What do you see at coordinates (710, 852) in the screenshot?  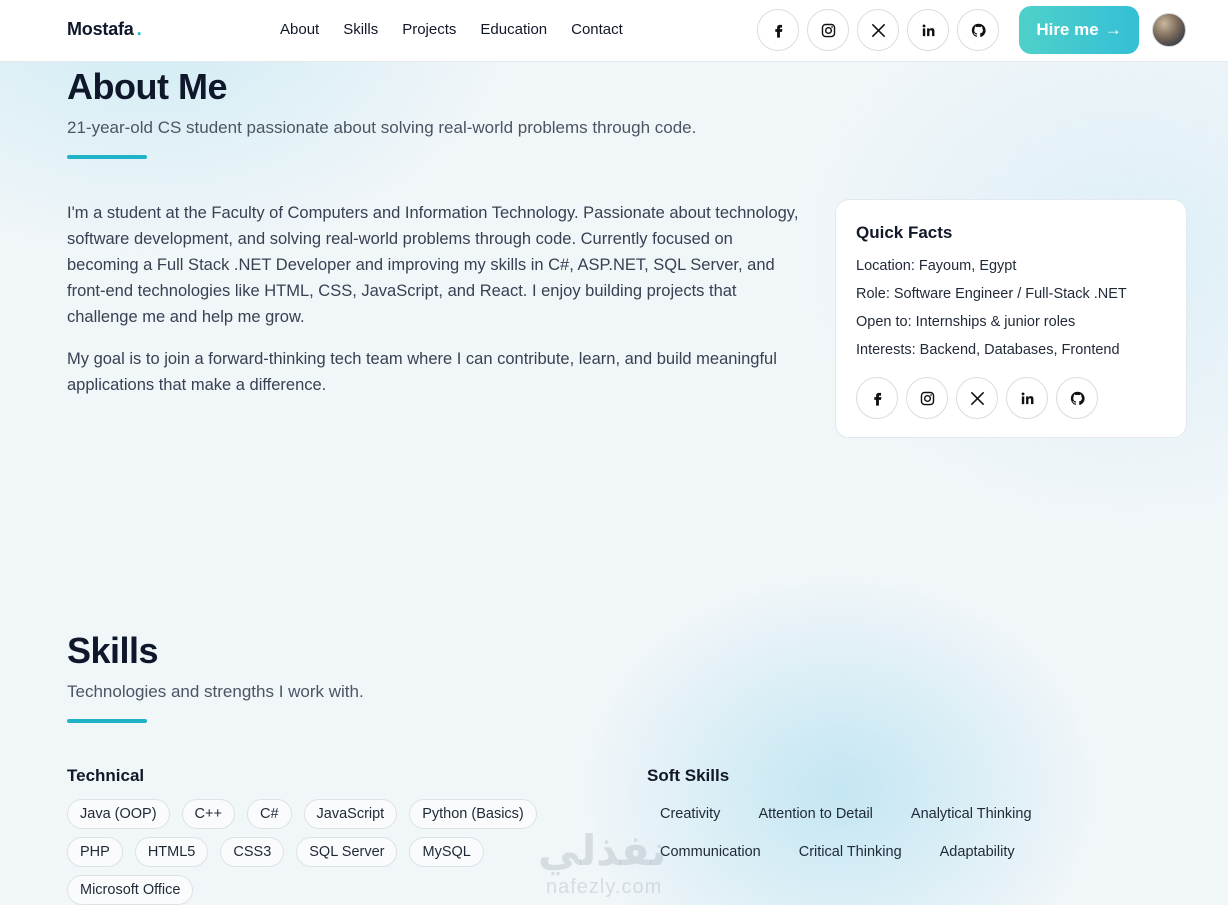 I see `soft-skill-chip: Communication` at bounding box center [710, 852].